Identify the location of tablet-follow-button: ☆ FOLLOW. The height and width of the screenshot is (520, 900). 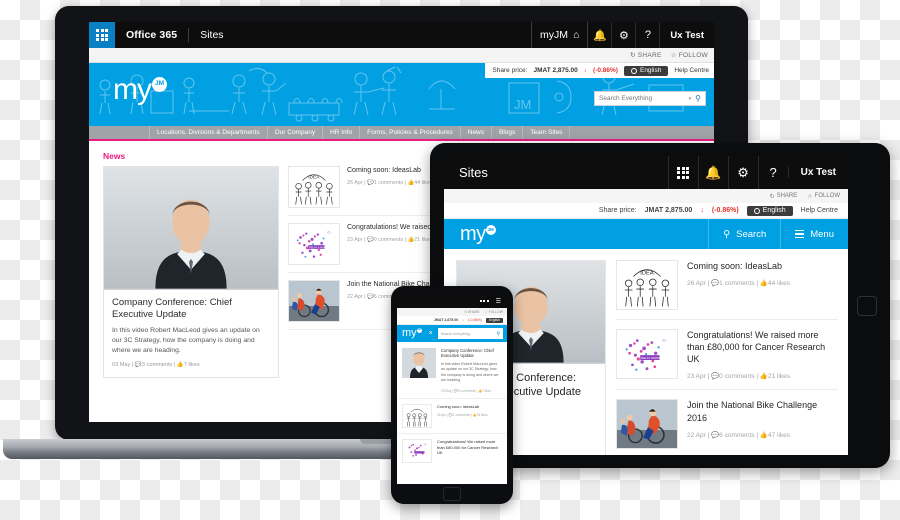
(823, 196).